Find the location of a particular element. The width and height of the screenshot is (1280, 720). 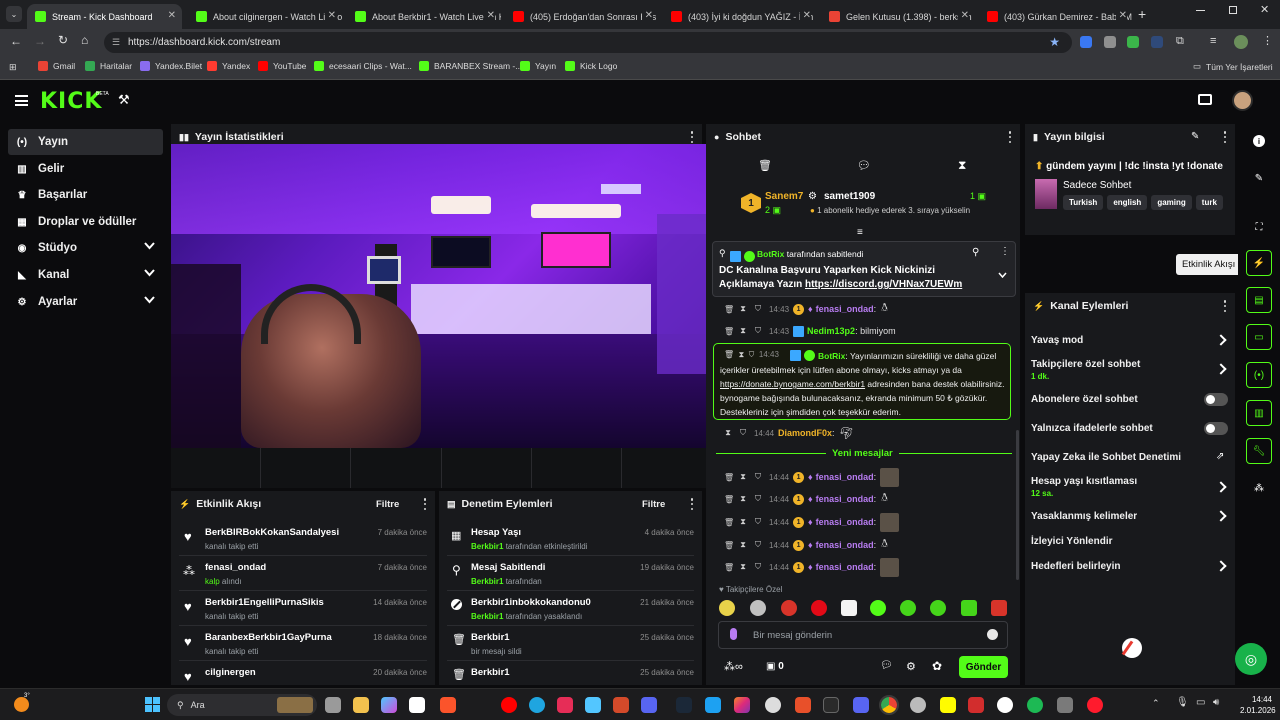

action-slow-mode: Yavaş mod is located at coordinates (1057, 340).